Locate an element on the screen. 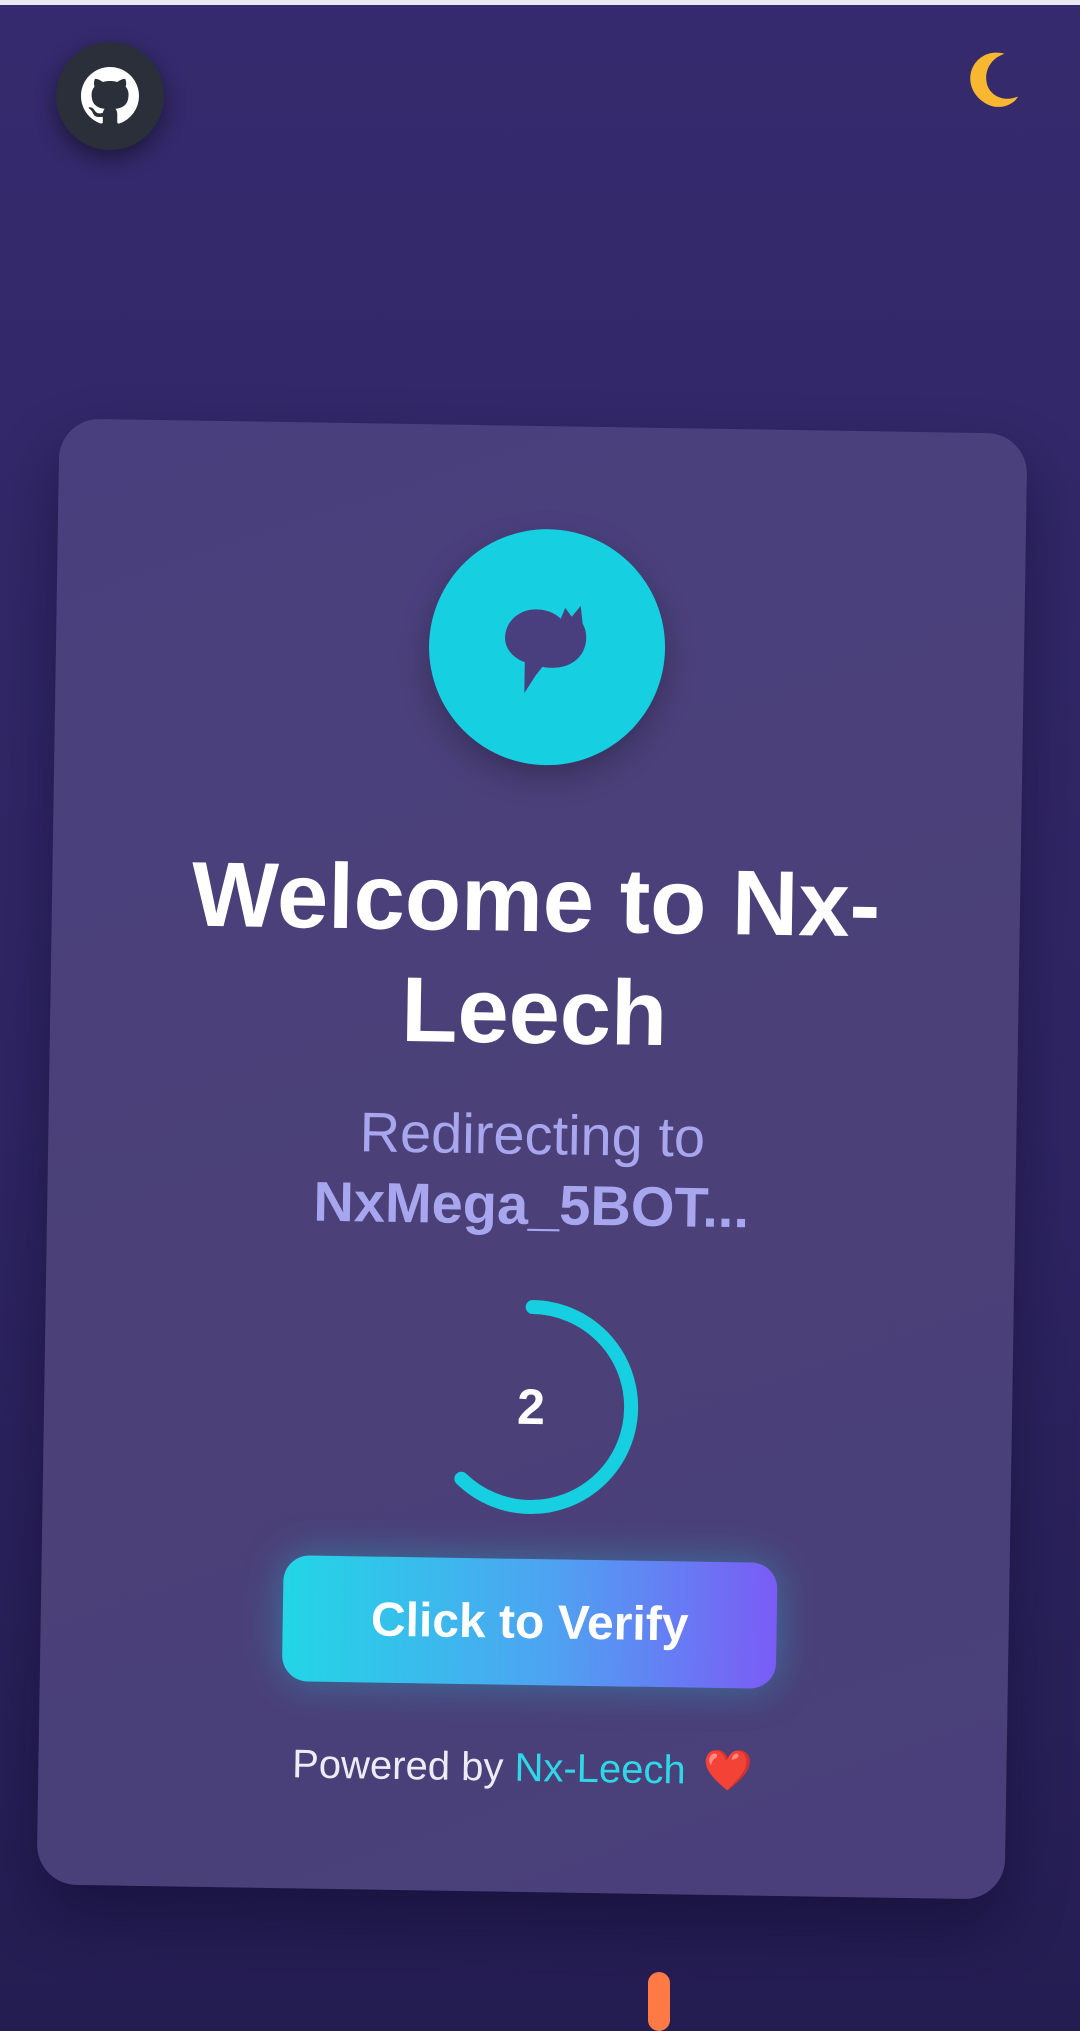 This screenshot has height=2031, width=1080. browser-top-strip is located at coordinates (540, 2).